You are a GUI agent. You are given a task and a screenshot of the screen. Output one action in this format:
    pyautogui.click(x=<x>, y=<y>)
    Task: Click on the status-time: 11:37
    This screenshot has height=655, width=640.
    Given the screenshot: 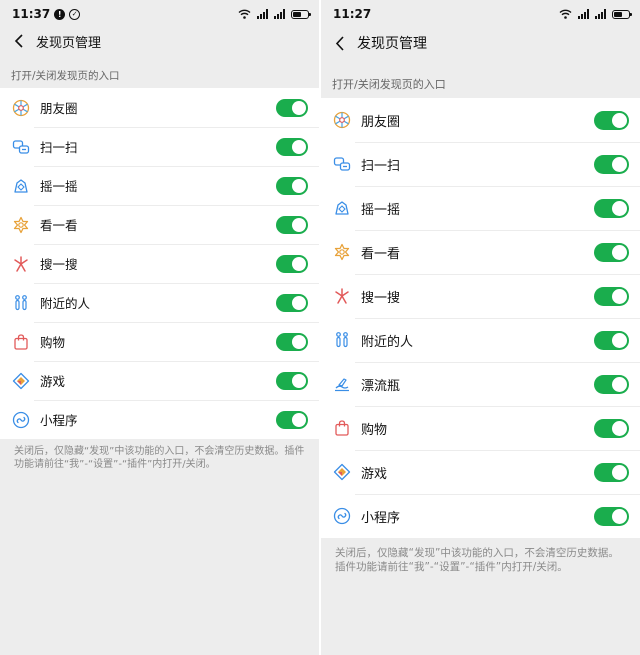 What is the action you would take?
    pyautogui.click(x=31, y=14)
    